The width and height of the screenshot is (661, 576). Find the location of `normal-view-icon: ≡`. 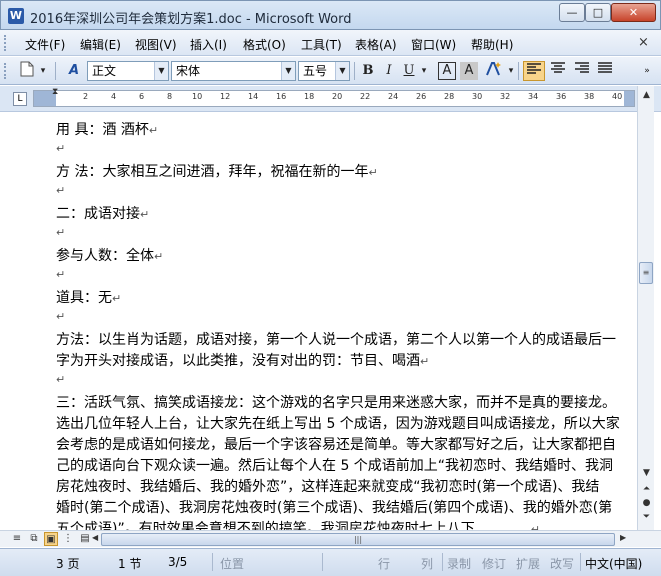

normal-view-icon: ≡ is located at coordinates (17, 539).